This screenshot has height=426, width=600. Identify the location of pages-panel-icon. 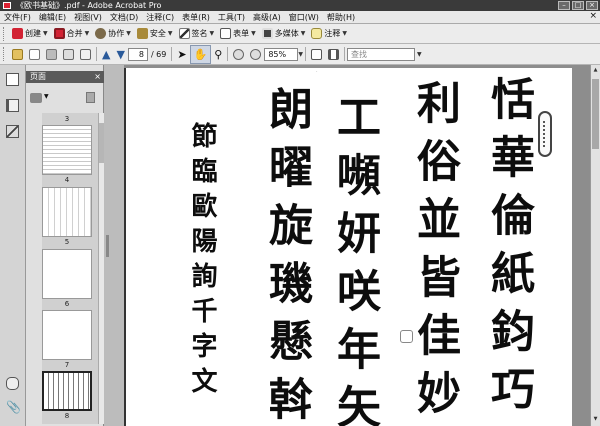
(12, 79).